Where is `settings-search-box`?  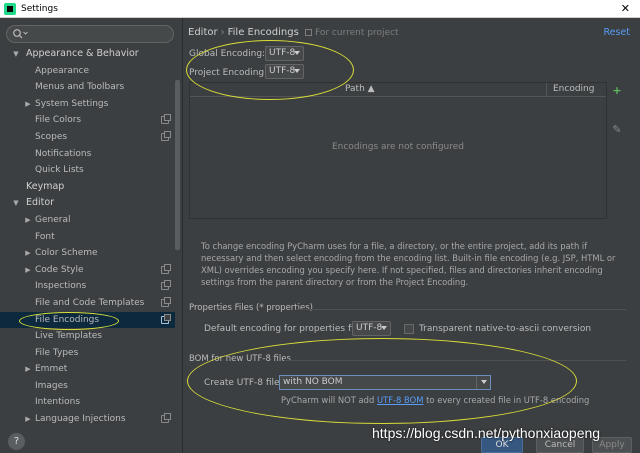
settings-search-box is located at coordinates (90, 34).